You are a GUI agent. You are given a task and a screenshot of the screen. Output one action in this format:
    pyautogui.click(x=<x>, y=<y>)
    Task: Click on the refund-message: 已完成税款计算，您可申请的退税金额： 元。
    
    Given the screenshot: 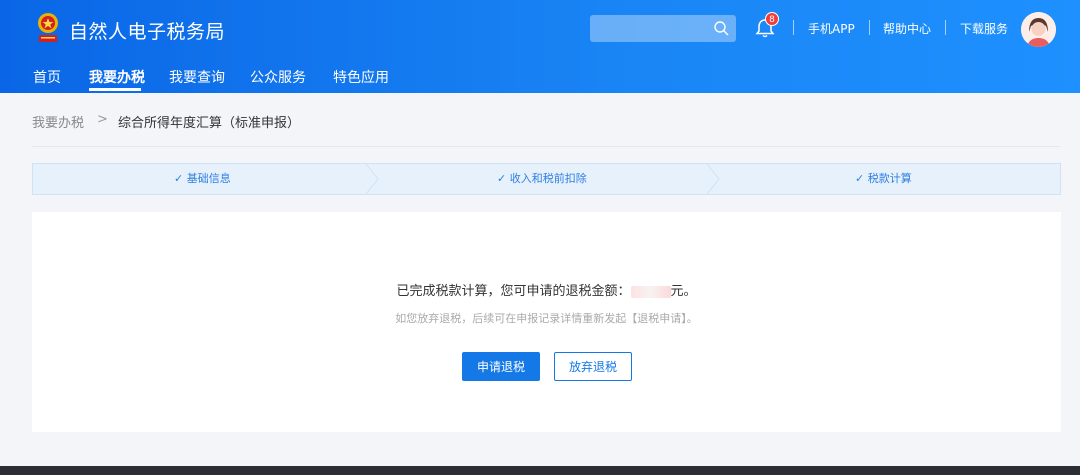 What is the action you would take?
    pyautogui.click(x=546, y=289)
    